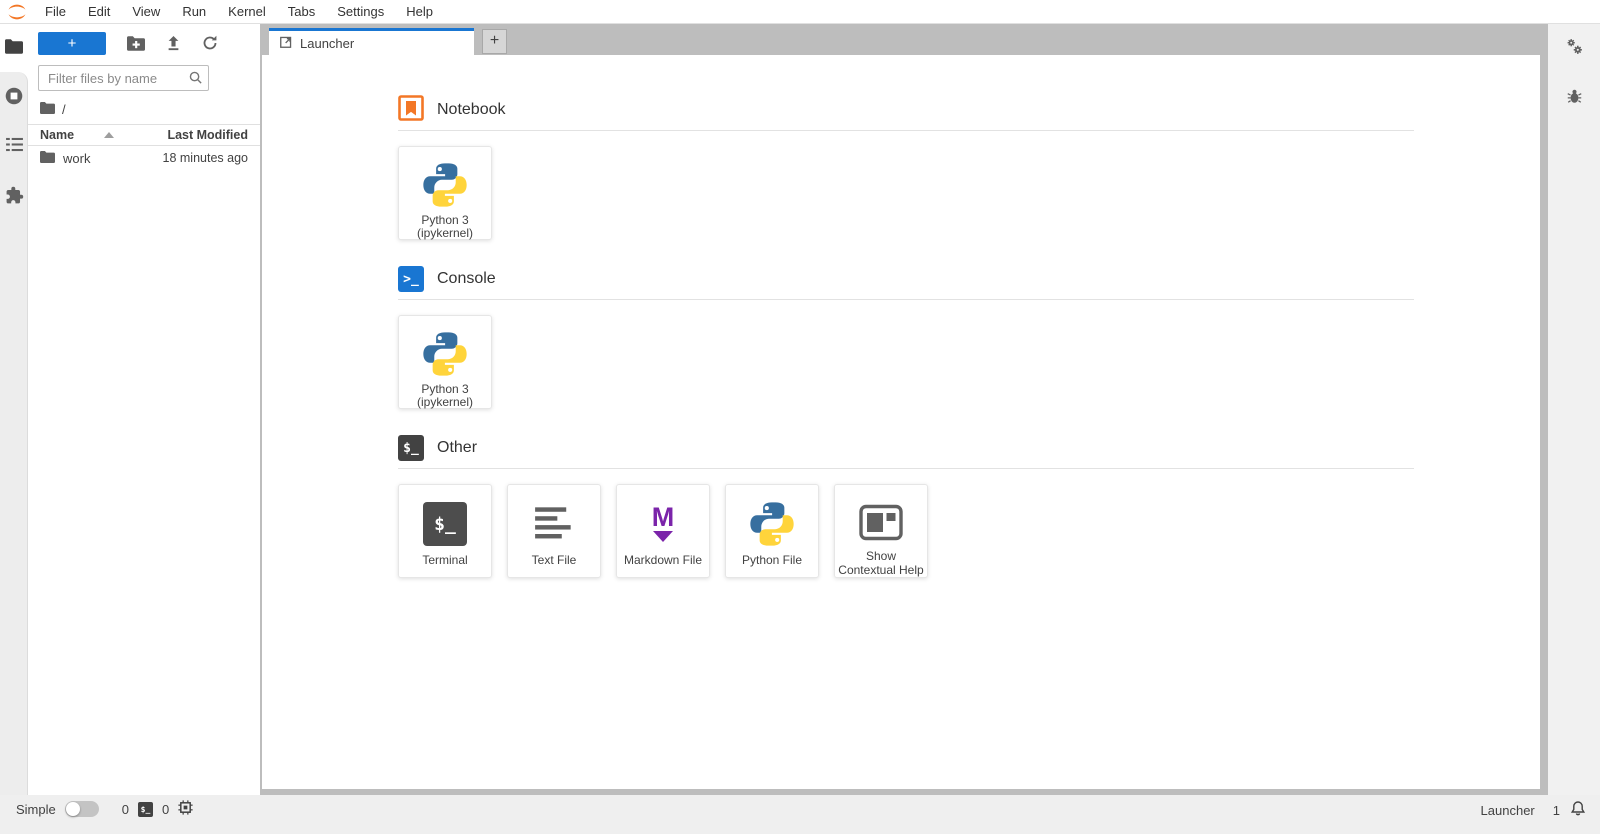 The width and height of the screenshot is (1600, 834). I want to click on sidebar-tab-property-inspector, so click(1574, 49).